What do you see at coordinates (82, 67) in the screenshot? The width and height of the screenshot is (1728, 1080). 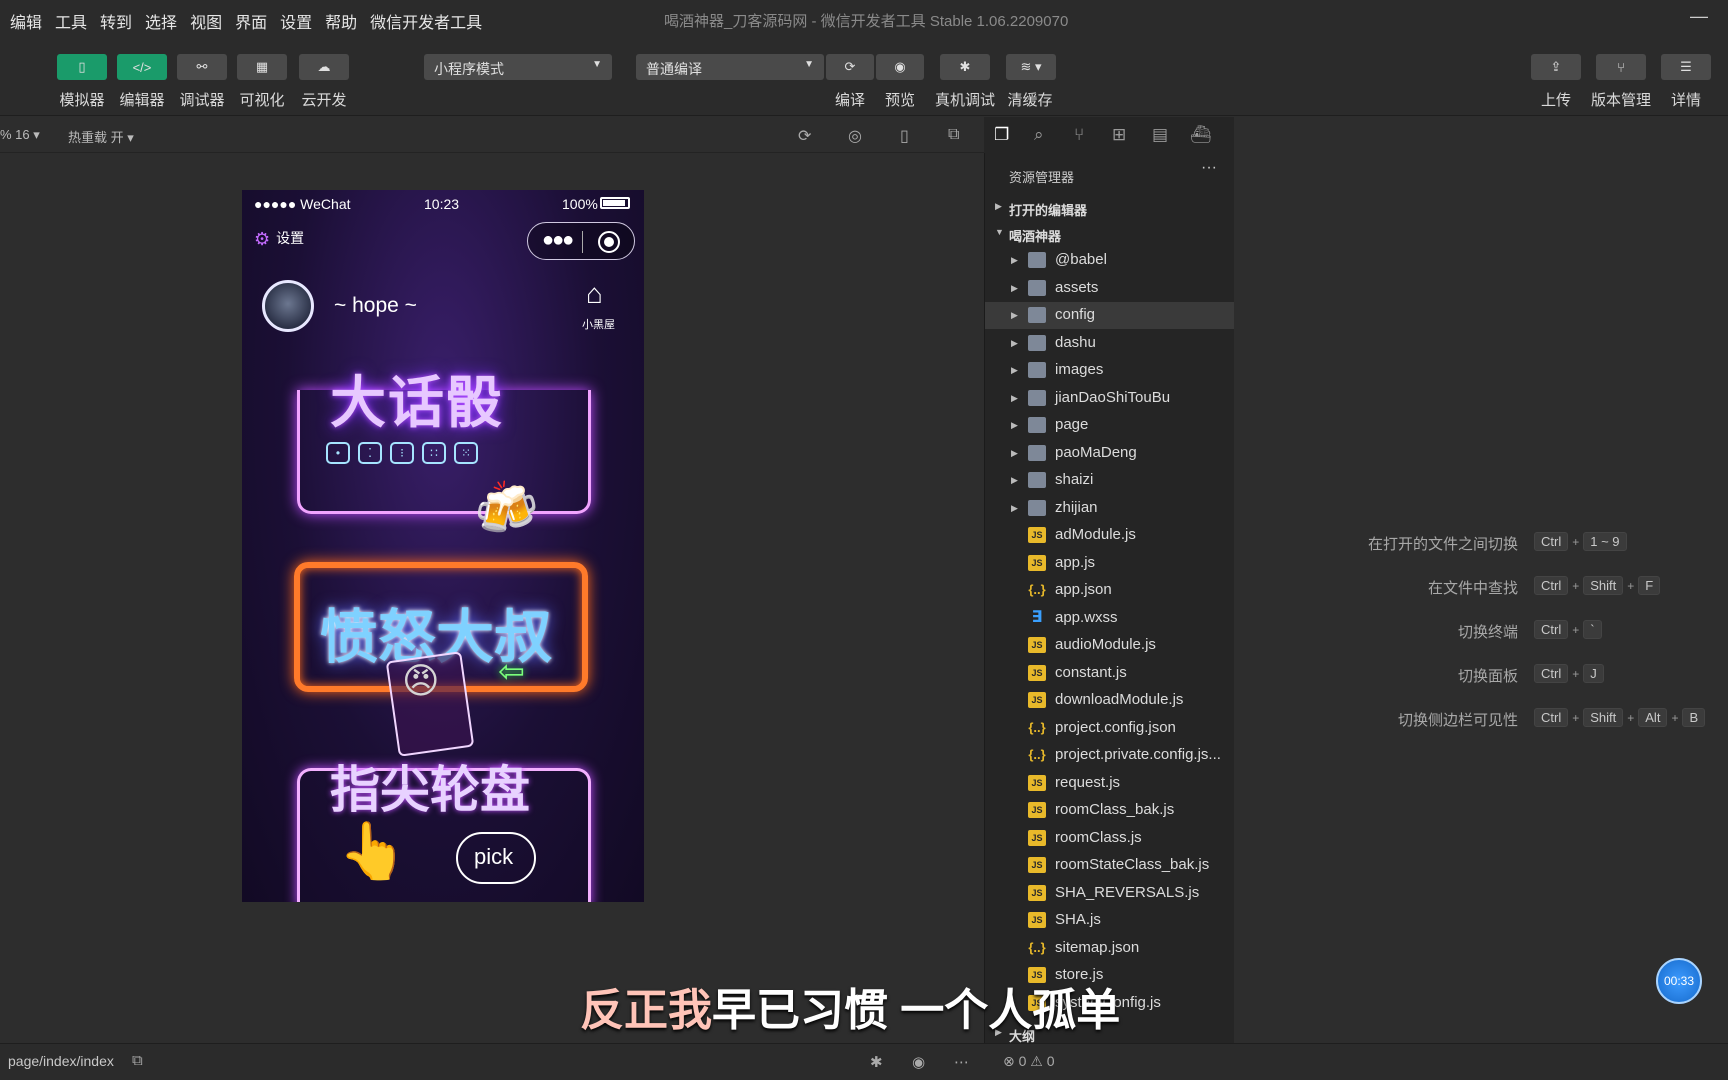 I see `simulator-button: ▯` at bounding box center [82, 67].